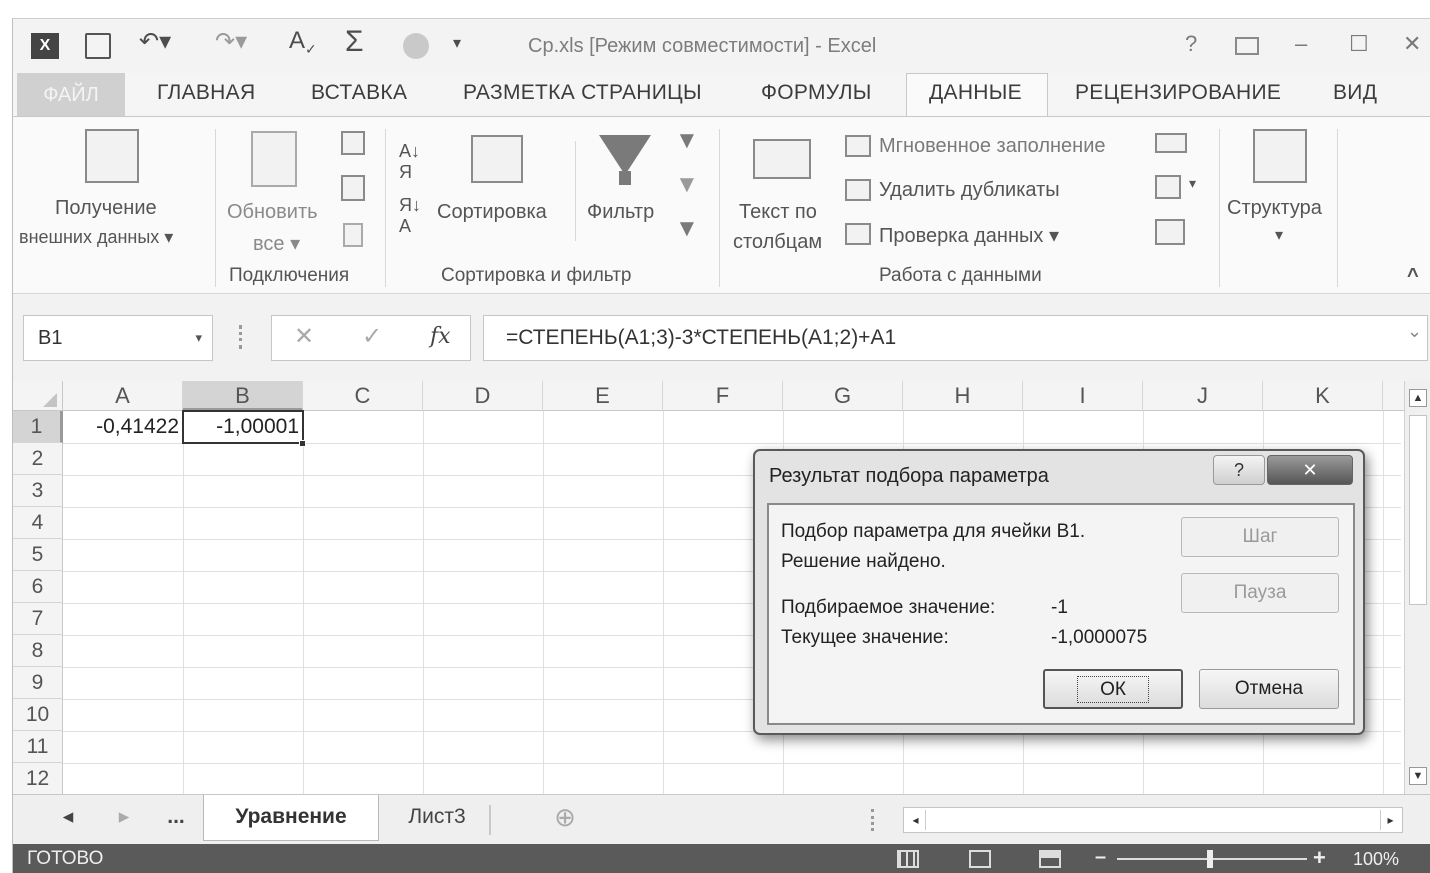 The height and width of the screenshot is (873, 1430). What do you see at coordinates (1239, 470) in the screenshot?
I see `dialog-help-button: ?` at bounding box center [1239, 470].